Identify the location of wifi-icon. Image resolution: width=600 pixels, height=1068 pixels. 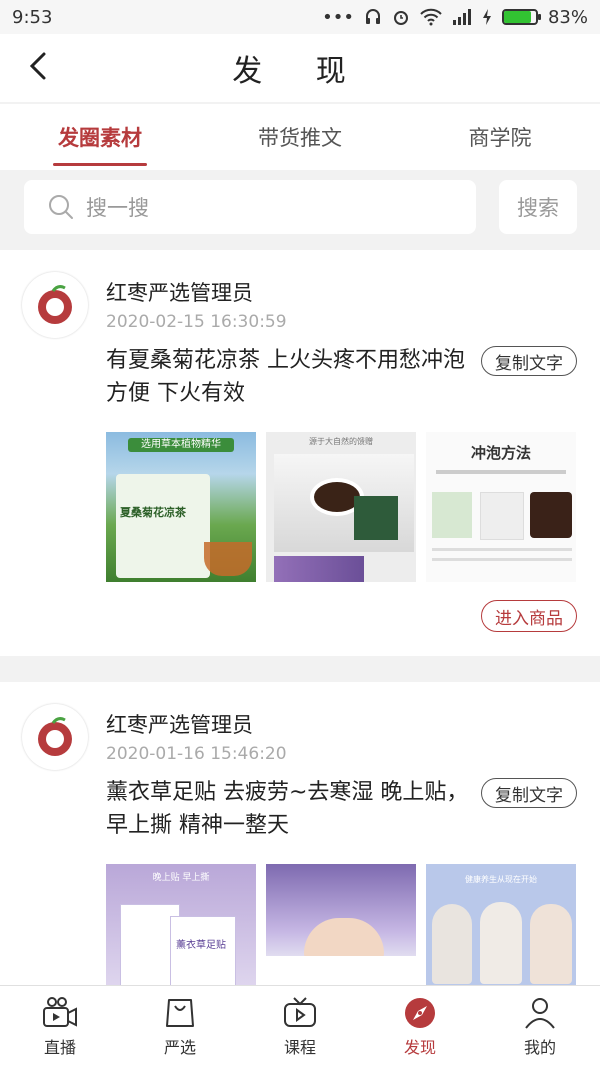
(431, 17).